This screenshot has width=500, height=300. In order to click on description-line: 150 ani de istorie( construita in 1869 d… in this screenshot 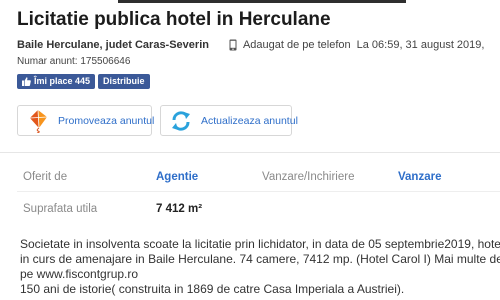, I will do `click(212, 289)`.